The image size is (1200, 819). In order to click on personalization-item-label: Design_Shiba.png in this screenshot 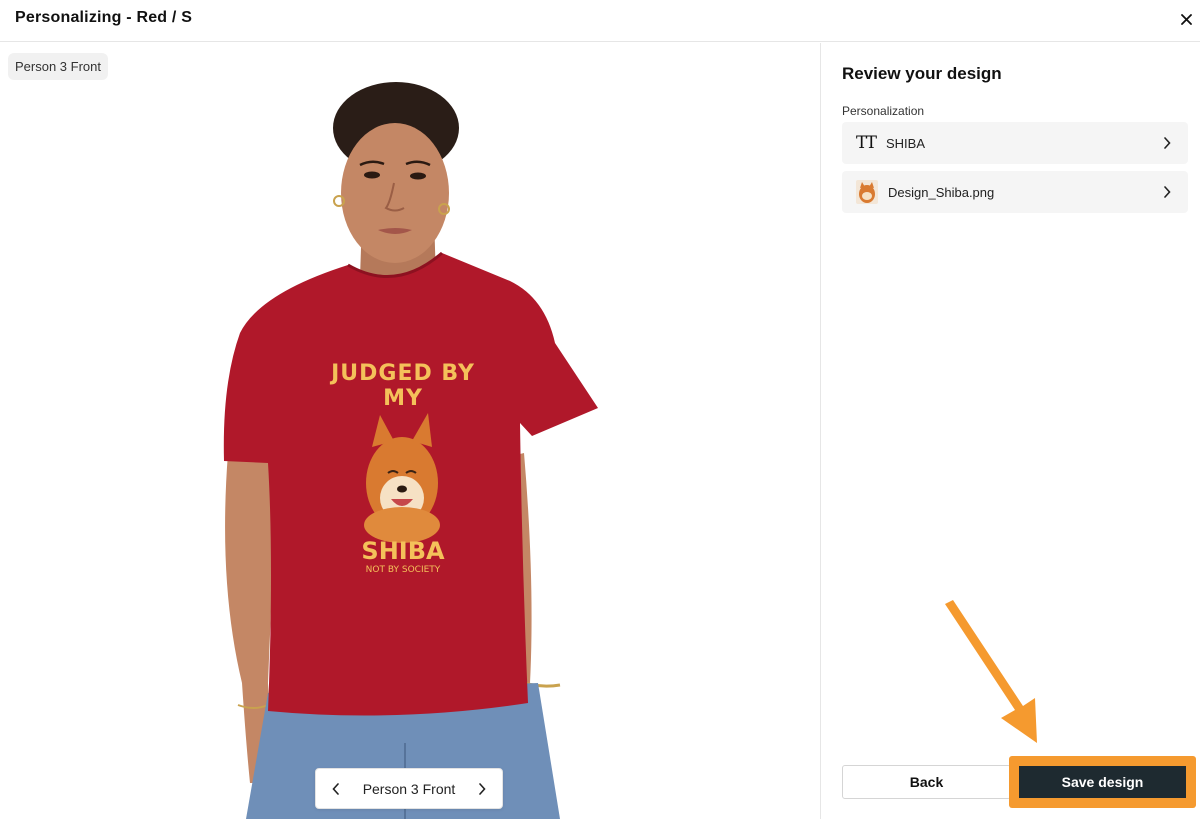, I will do `click(941, 192)`.